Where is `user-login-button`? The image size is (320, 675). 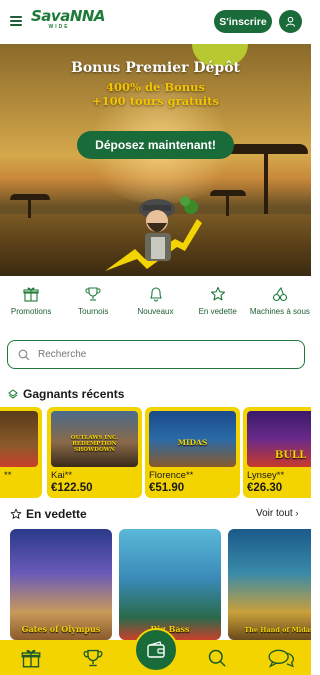 user-login-button is located at coordinates (290, 21).